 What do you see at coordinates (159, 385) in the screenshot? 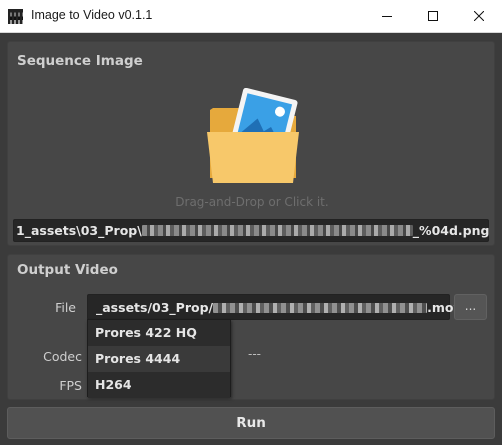
I see `codec-option-h264: H264` at bounding box center [159, 385].